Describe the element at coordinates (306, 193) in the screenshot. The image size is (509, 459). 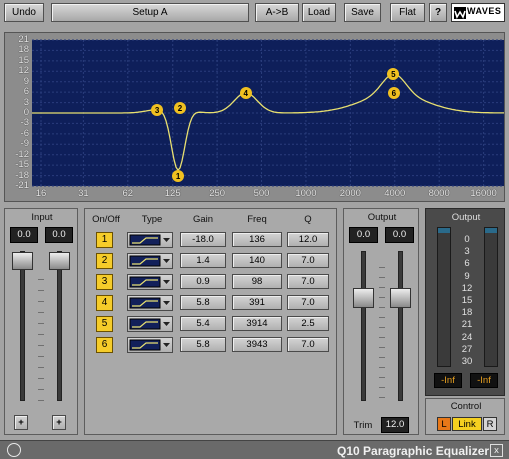
I see `graph-x-tick: 1000` at that location.